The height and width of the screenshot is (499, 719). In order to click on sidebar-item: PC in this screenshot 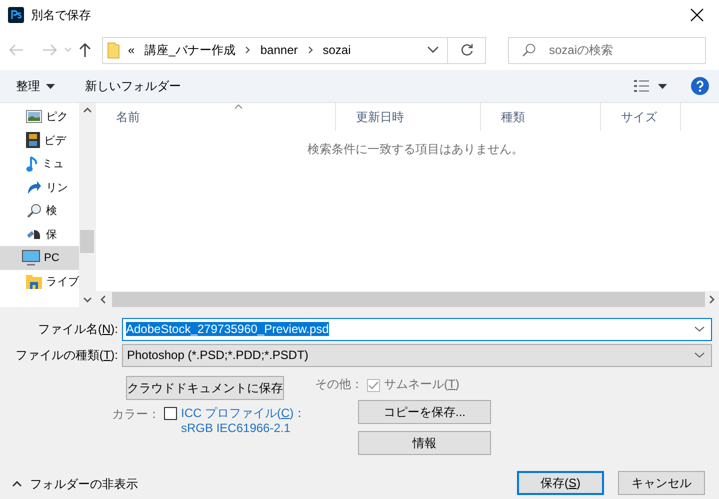, I will do `click(40, 258)`.